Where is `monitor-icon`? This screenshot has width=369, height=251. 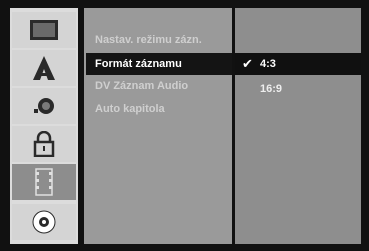 monitor-icon is located at coordinates (44, 30).